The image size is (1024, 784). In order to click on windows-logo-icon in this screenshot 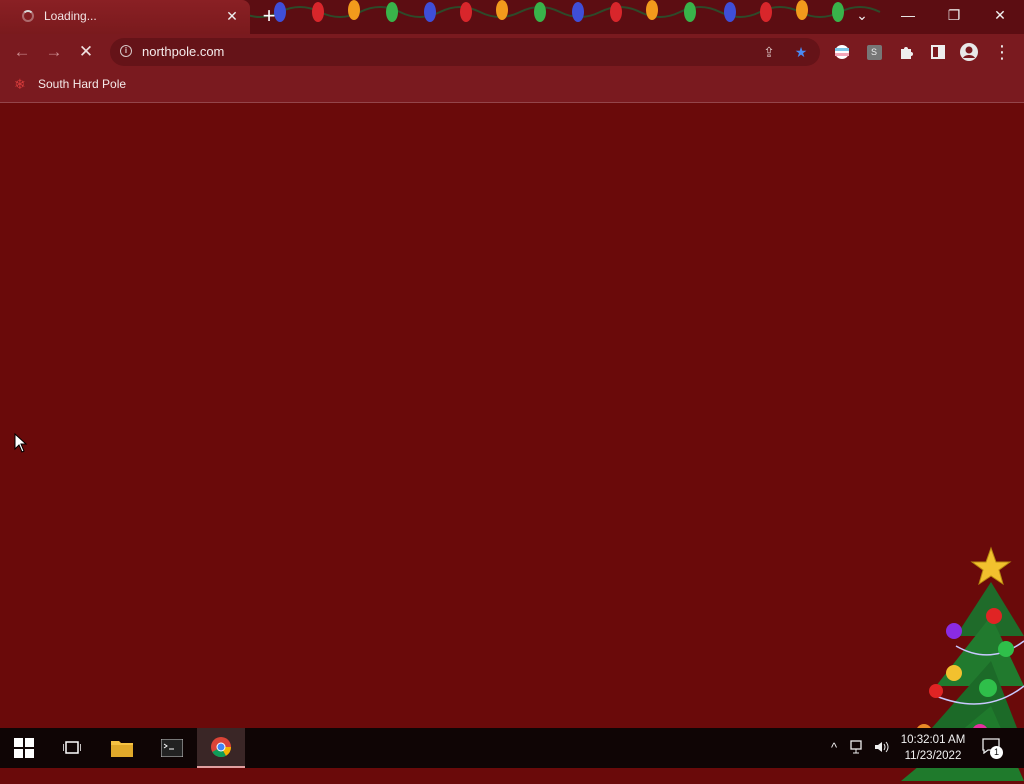, I will do `click(24, 748)`.